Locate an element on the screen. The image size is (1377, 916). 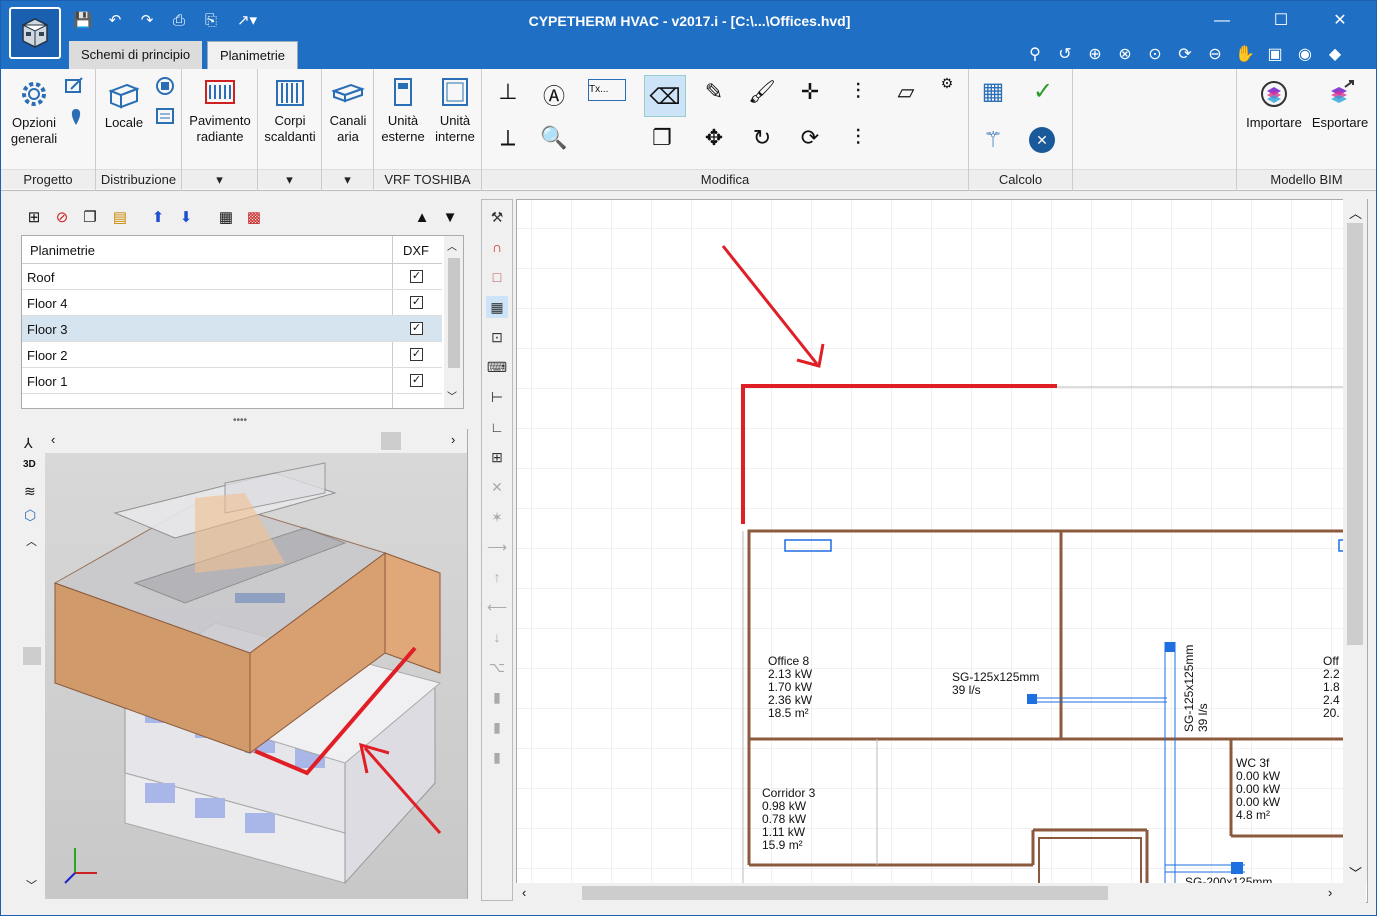
layer-row: Floor 2 ✓ is located at coordinates (232, 355).